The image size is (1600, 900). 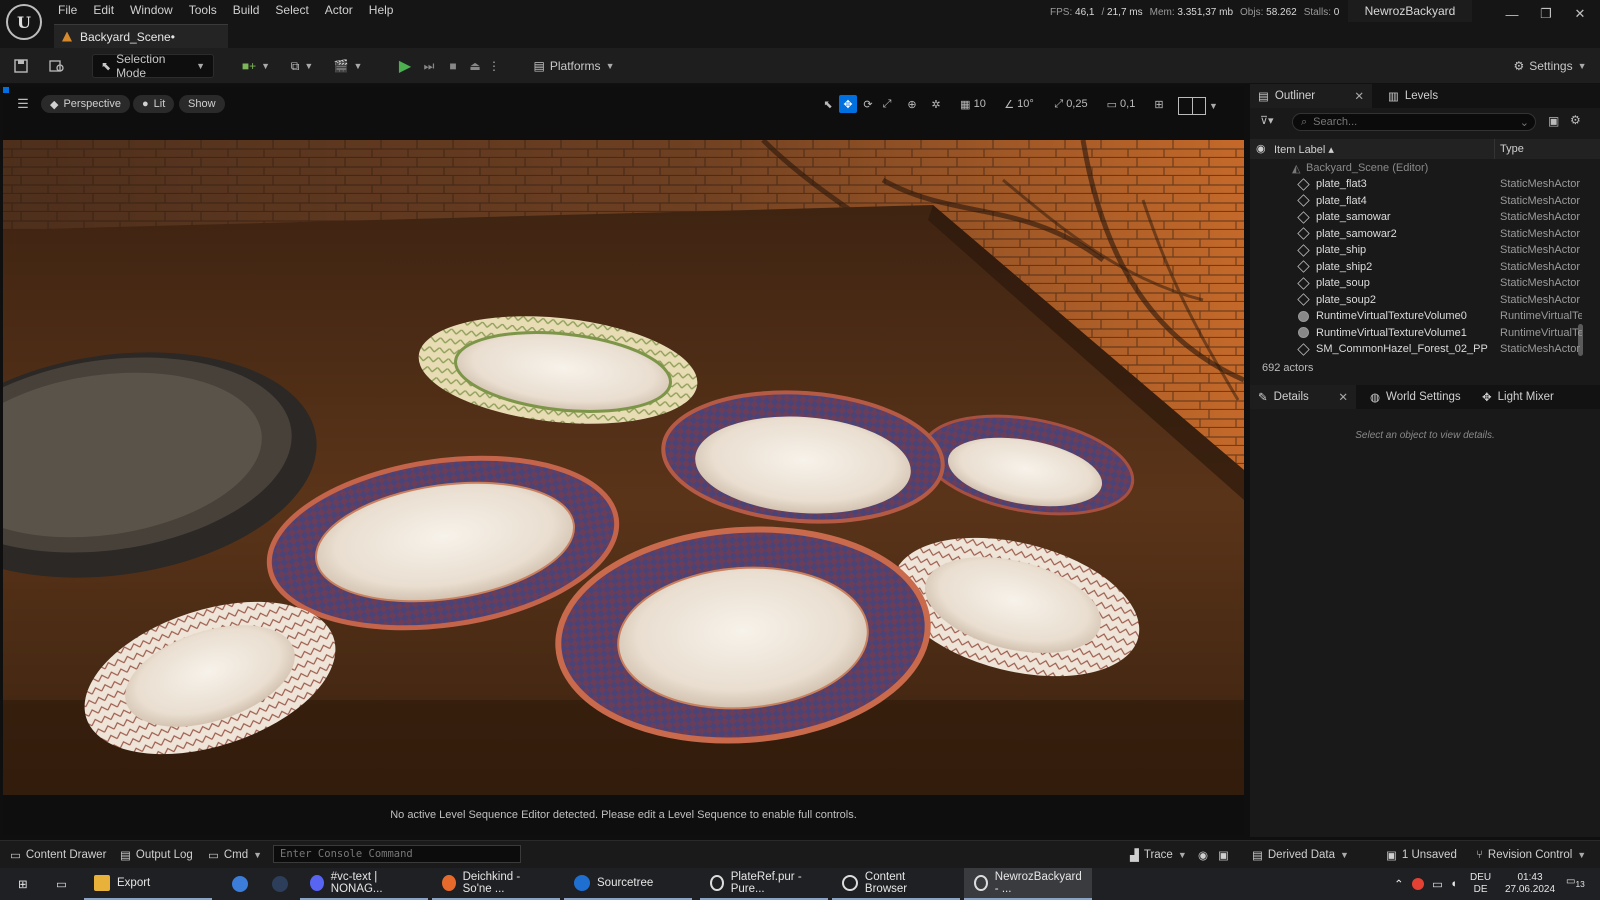 What do you see at coordinates (1413, 96) in the screenshot?
I see `tab-levels: ▥ Levels` at bounding box center [1413, 96].